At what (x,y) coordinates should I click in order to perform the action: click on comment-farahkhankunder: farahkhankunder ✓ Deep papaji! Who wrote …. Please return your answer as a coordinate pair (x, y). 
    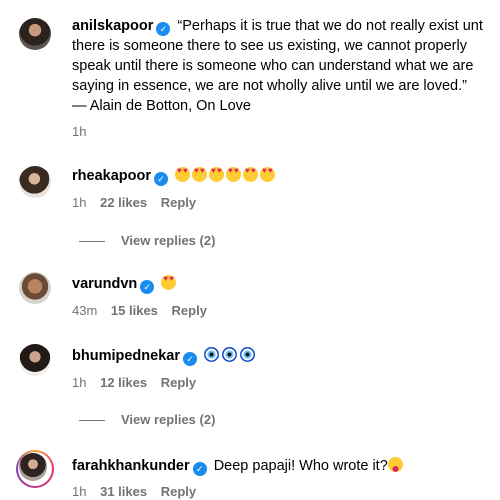
    Looking at the image, I should click on (282, 466).